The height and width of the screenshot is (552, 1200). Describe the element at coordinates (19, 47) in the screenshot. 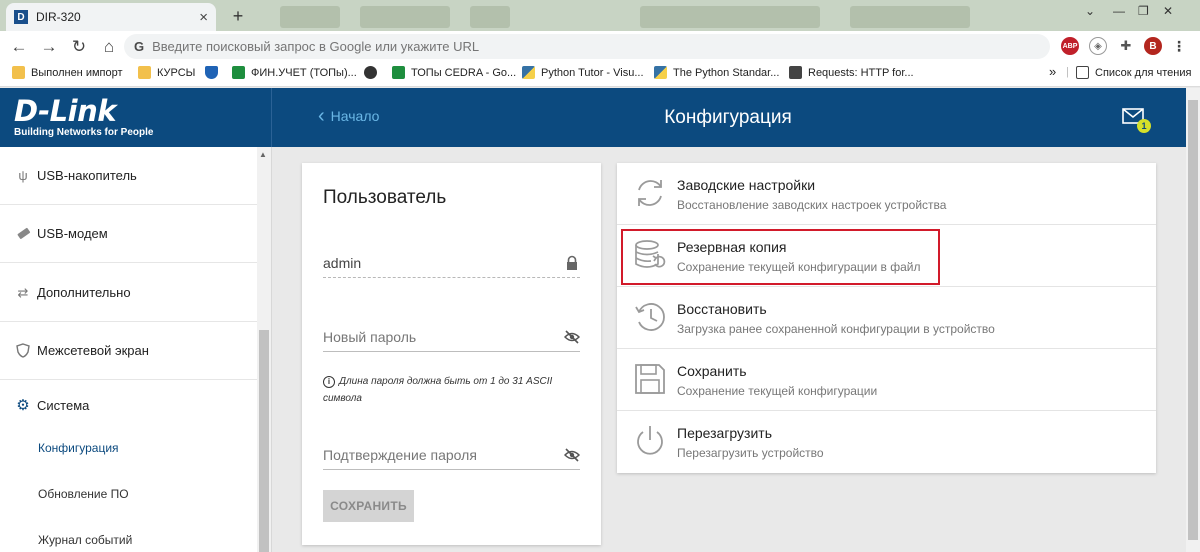

I see `back-arrow-icon: ←` at that location.